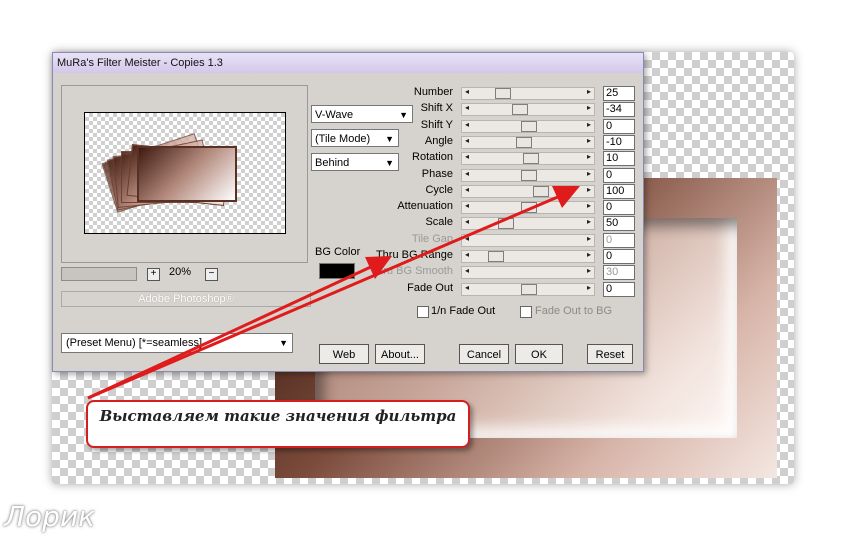 The width and height of the screenshot is (845, 538). I want to click on annotation-arrow-line, so click(231, 331).